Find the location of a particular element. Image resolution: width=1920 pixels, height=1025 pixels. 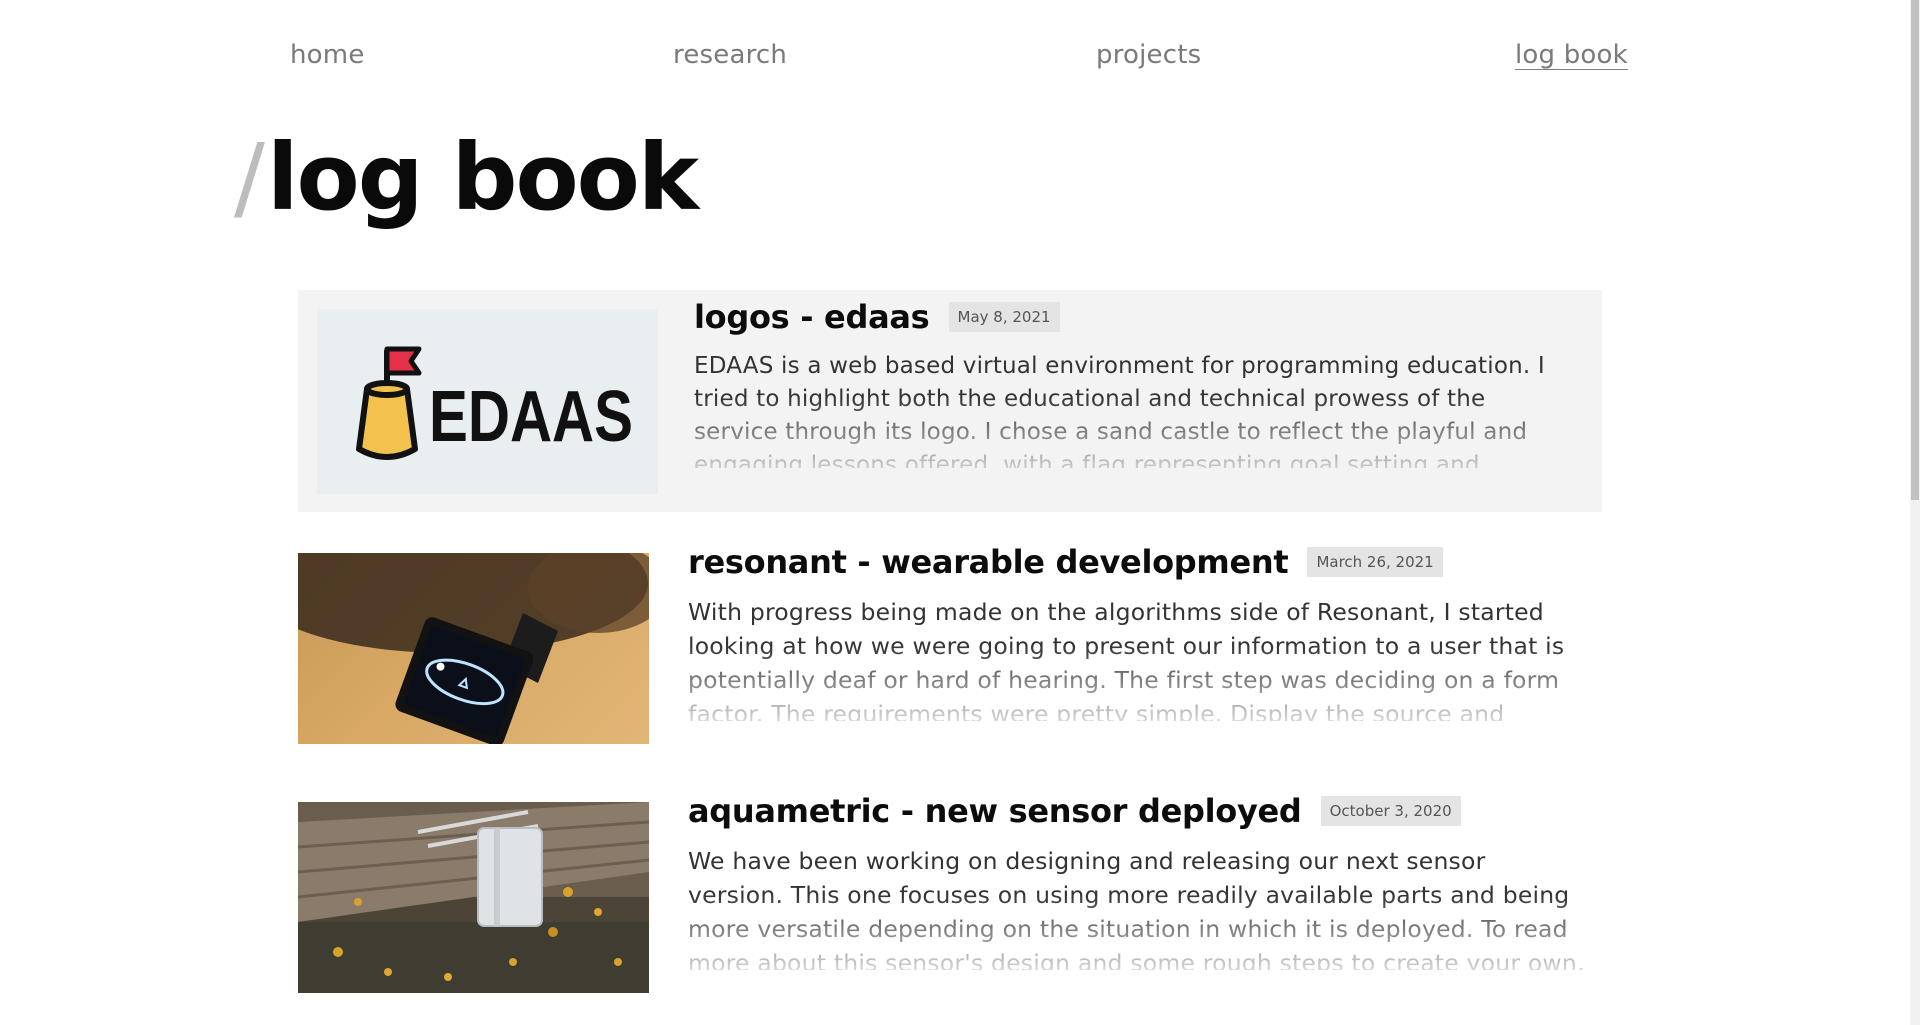

sensor-deployment-icon is located at coordinates (473, 897).